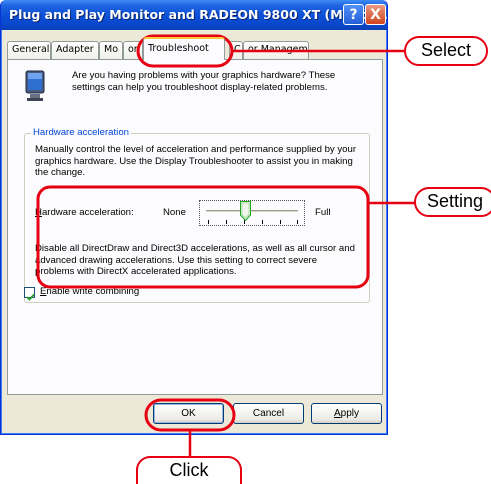 The height and width of the screenshot is (484, 491). What do you see at coordinates (133, 50) in the screenshot?
I see `tab-monitor-partial: or` at bounding box center [133, 50].